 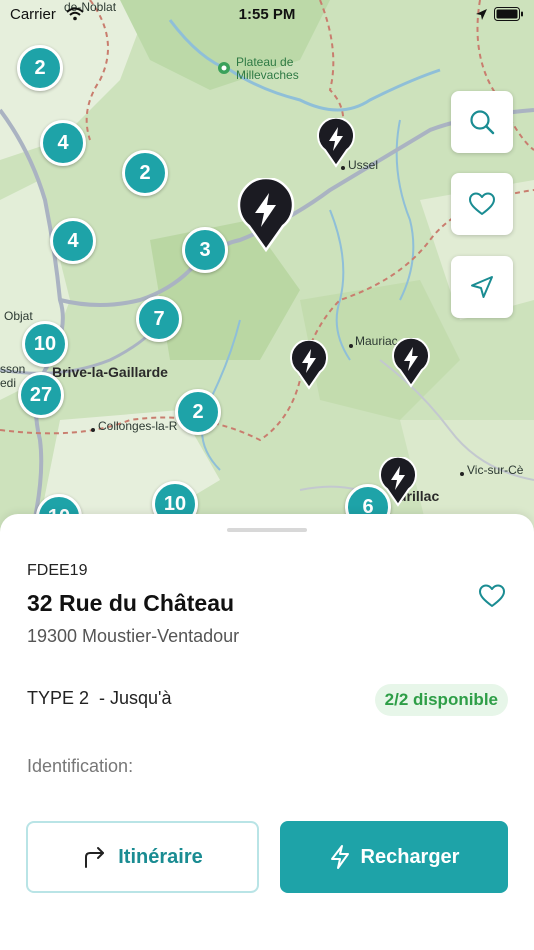 What do you see at coordinates (57, 570) in the screenshot?
I see `station-operator: FDEE19` at bounding box center [57, 570].